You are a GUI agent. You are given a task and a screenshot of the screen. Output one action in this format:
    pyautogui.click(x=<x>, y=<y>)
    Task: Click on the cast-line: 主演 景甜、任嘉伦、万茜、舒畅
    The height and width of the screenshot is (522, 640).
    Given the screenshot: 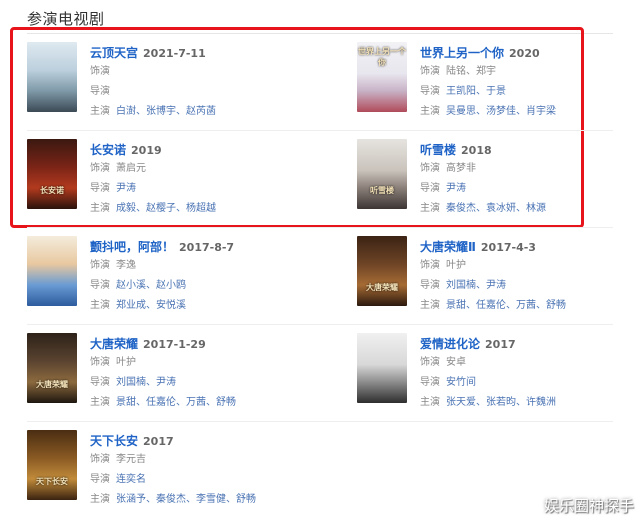 What is the action you would take?
    pyautogui.click(x=530, y=306)
    